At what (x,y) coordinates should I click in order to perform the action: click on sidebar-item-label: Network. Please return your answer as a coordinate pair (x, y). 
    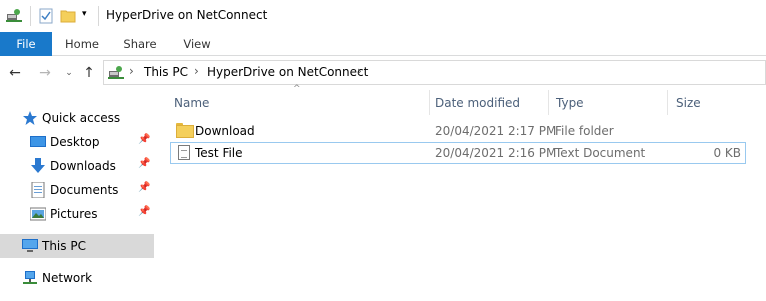
    Looking at the image, I should click on (67, 278).